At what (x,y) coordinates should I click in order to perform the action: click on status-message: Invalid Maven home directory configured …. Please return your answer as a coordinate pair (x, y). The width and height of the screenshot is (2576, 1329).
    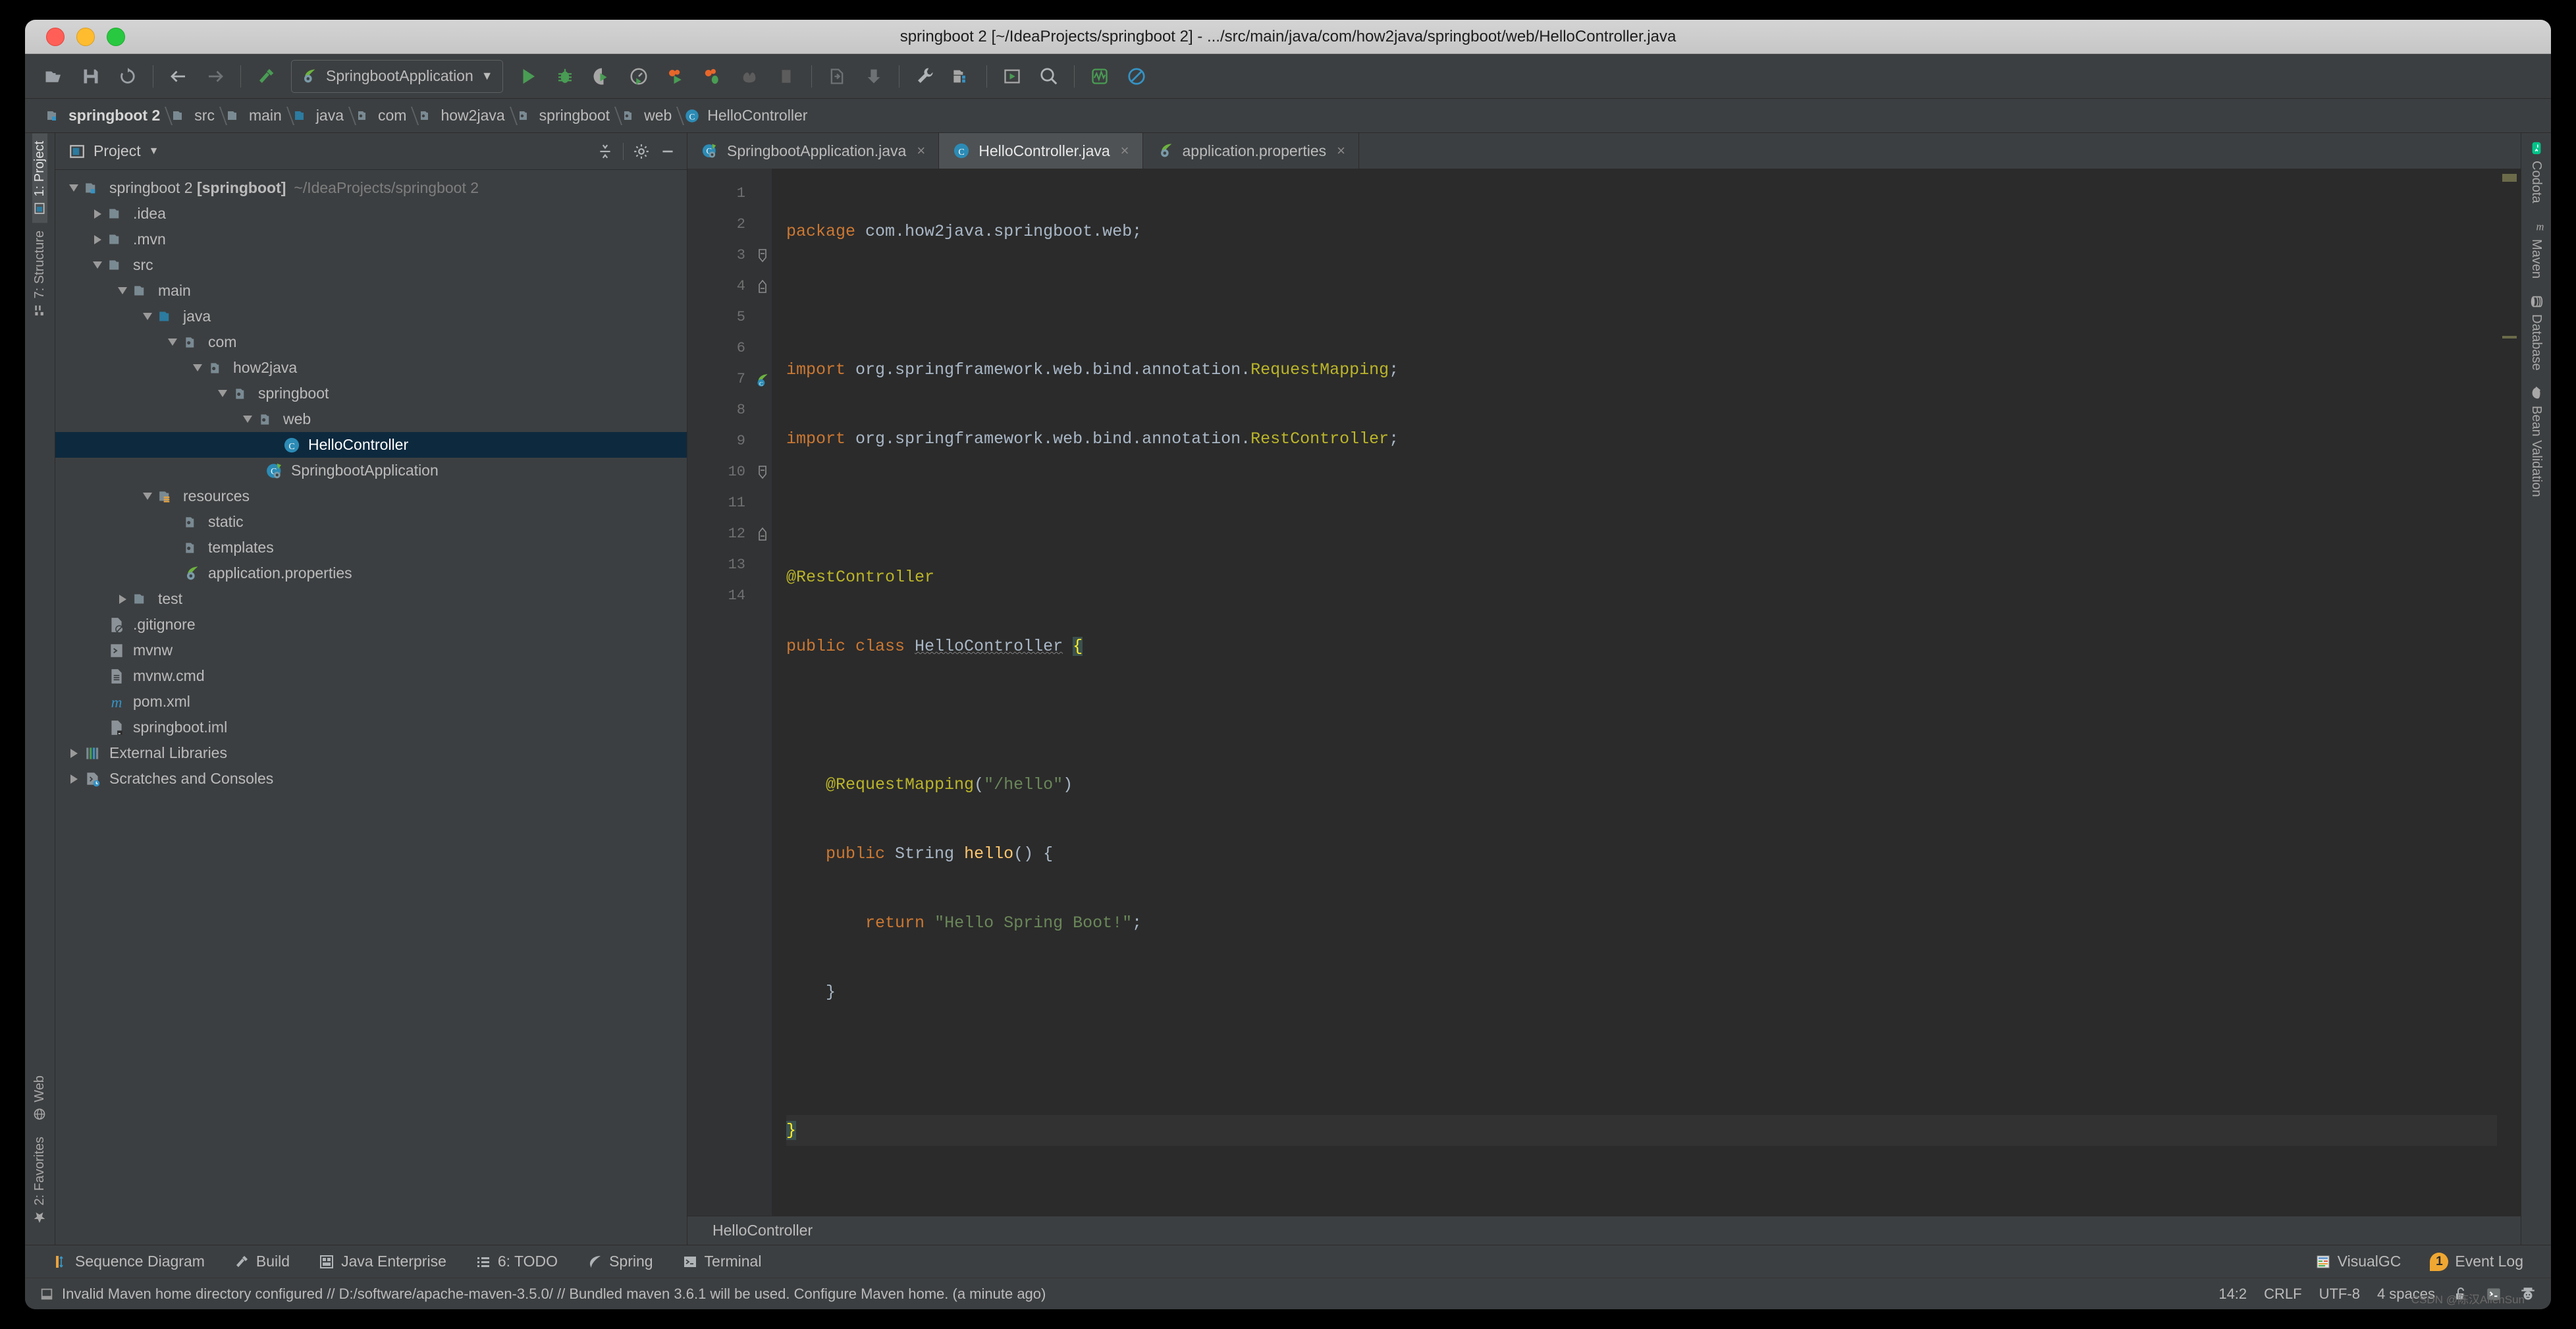
    Looking at the image, I should click on (554, 1294).